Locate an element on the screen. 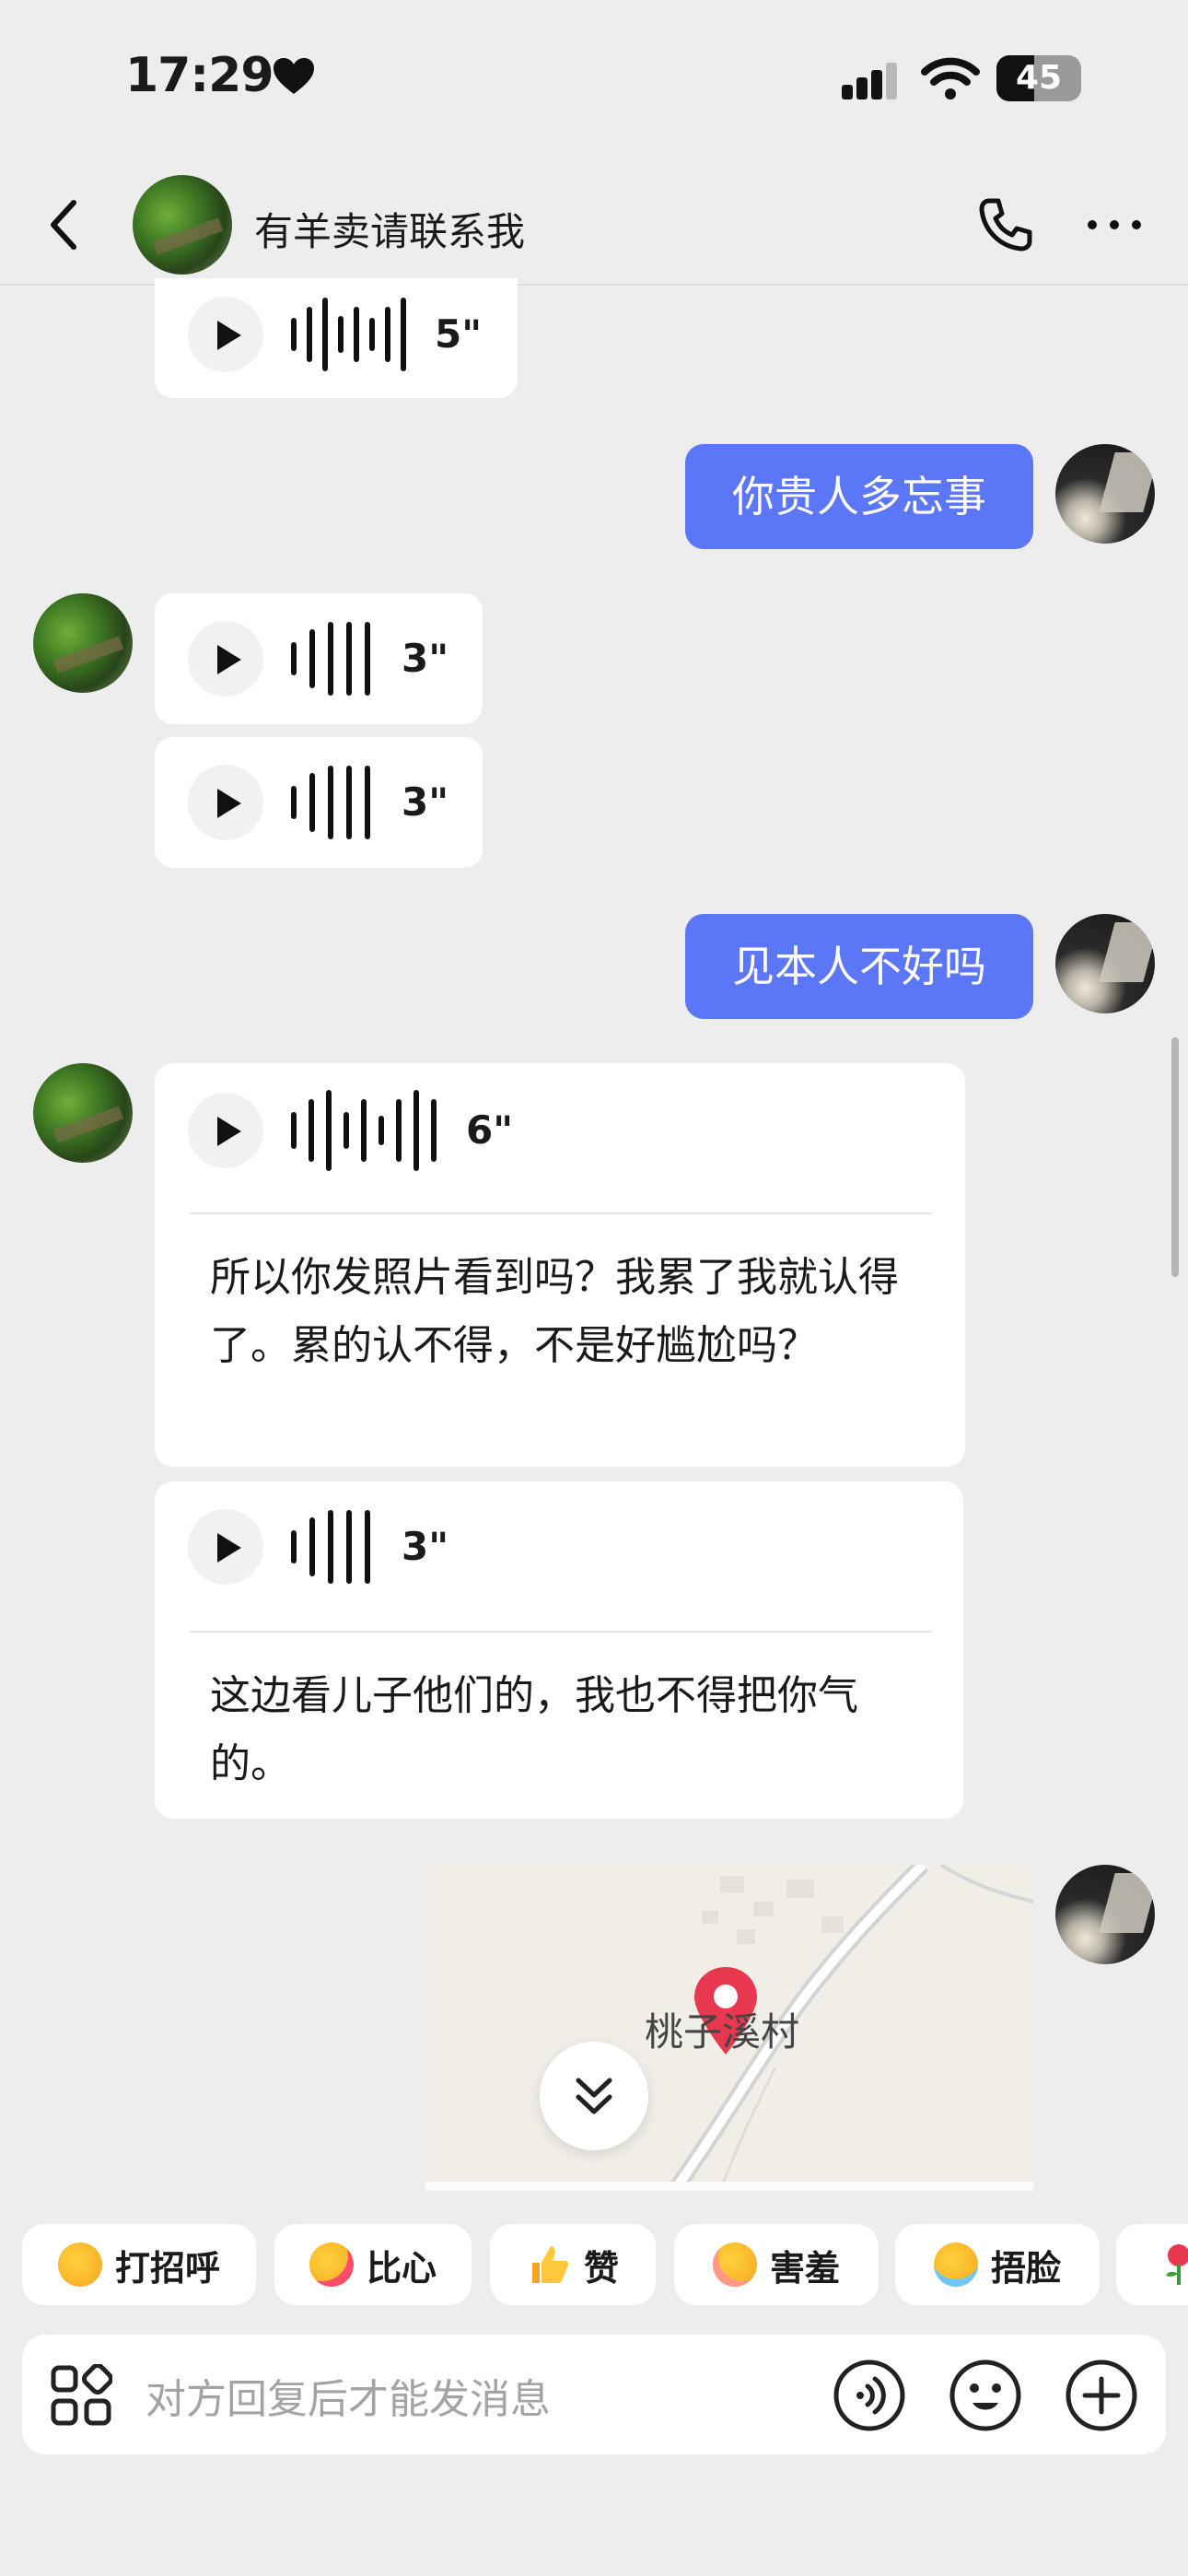  plus-icon is located at coordinates (1101, 2395).